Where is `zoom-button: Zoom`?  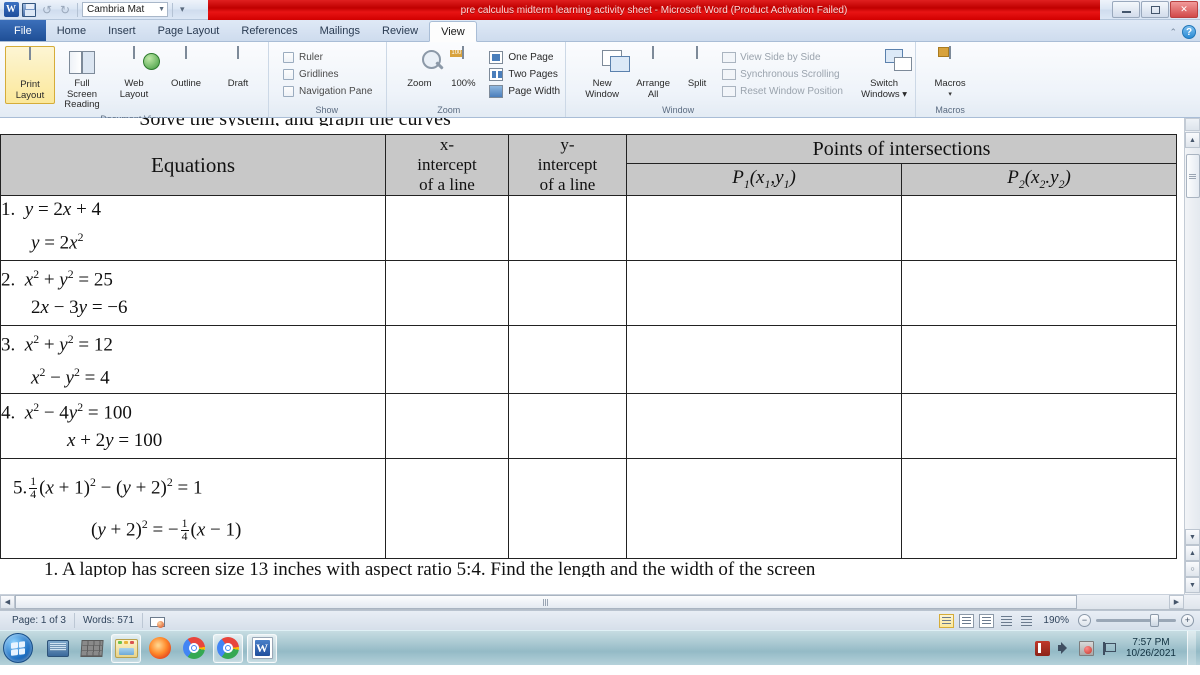 zoom-button: Zoom is located at coordinates (419, 69).